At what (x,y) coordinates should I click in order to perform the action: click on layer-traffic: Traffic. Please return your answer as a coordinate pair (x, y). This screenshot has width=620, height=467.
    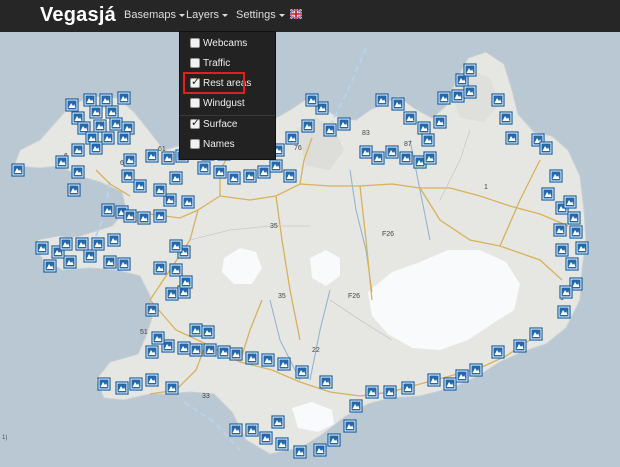
    Looking at the image, I should click on (210, 64).